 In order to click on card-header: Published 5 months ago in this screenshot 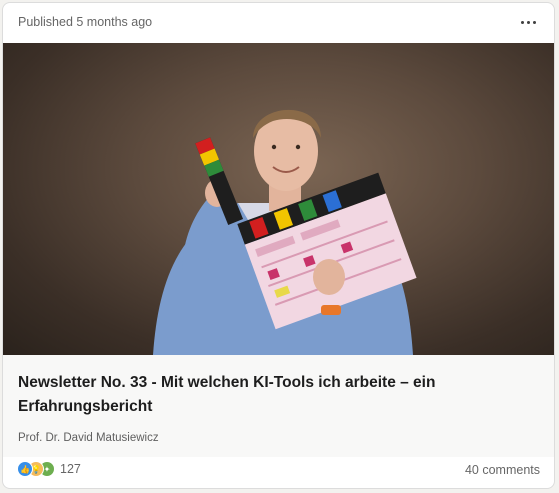, I will do `click(278, 23)`.